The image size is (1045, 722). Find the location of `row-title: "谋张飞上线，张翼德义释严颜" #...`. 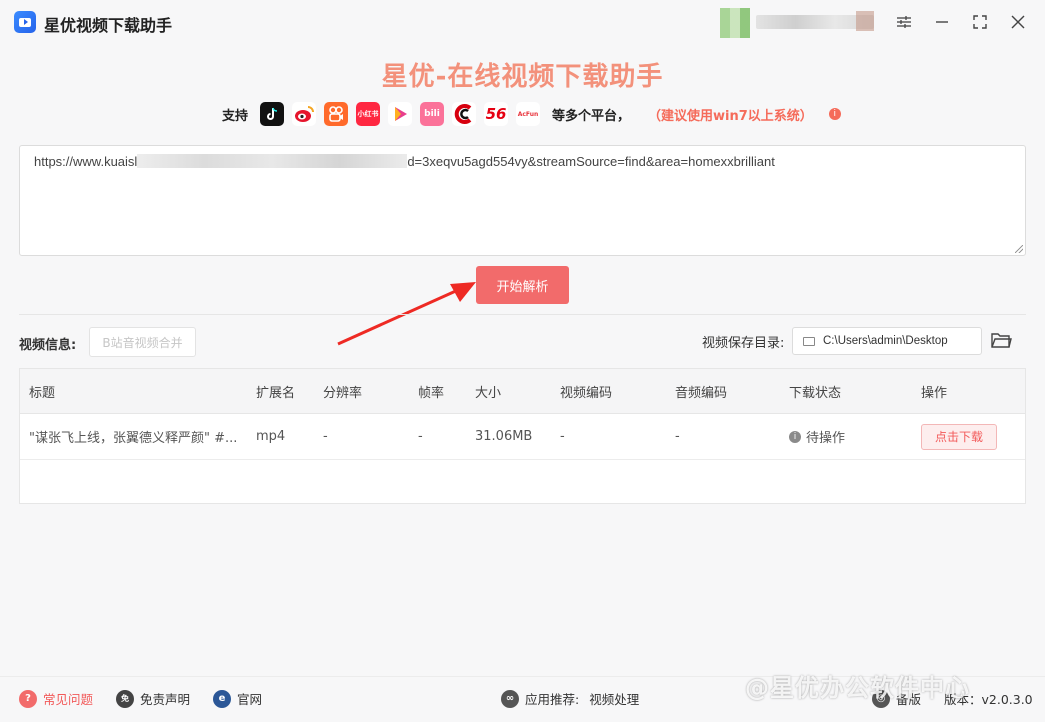

row-title: "谋张飞上线，张翼德义释严颜" #... is located at coordinates (133, 438).